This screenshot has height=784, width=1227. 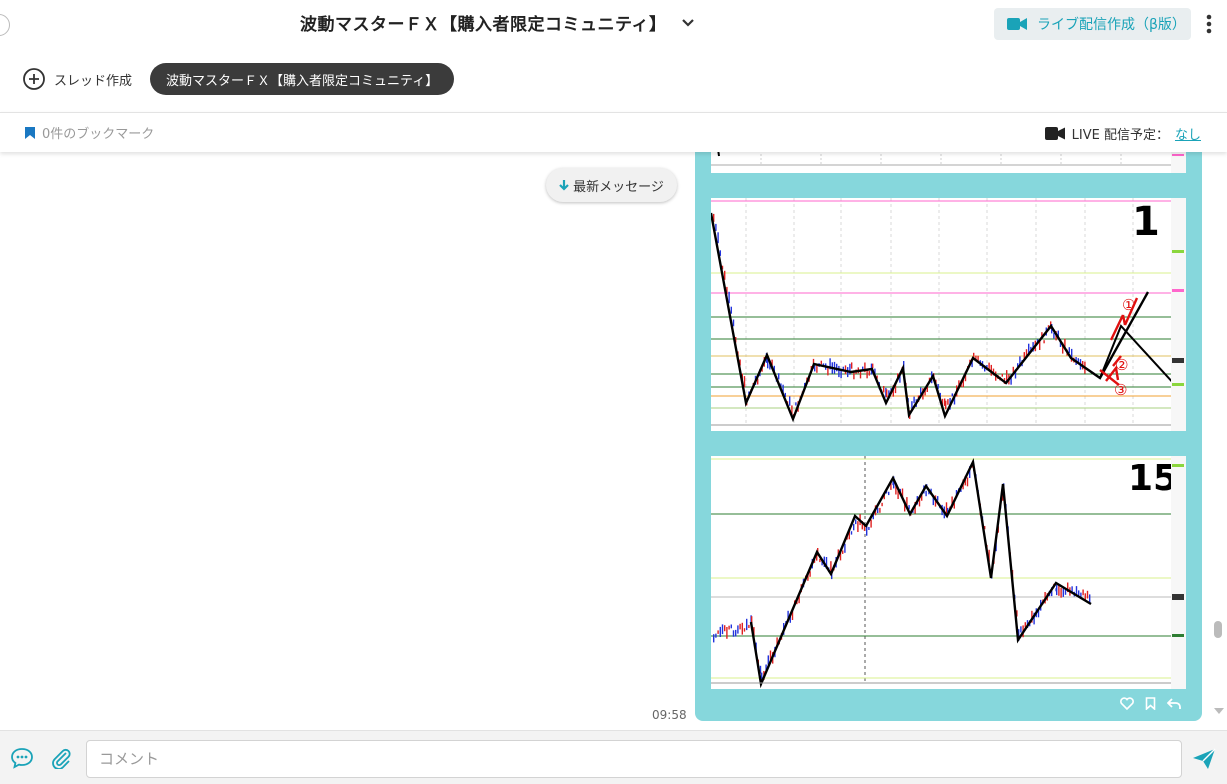 I want to click on bookmark-bar: 0件のブックマーク LIVE 配信予定： なし, so click(x=613, y=132).